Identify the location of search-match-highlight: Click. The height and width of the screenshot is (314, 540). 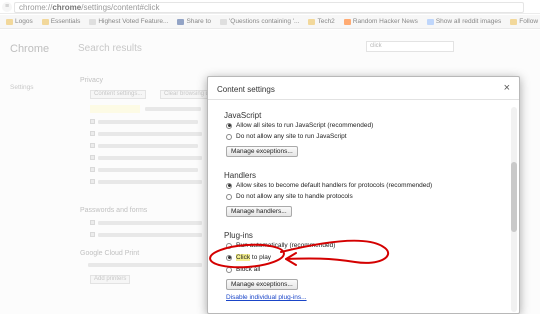
(243, 257).